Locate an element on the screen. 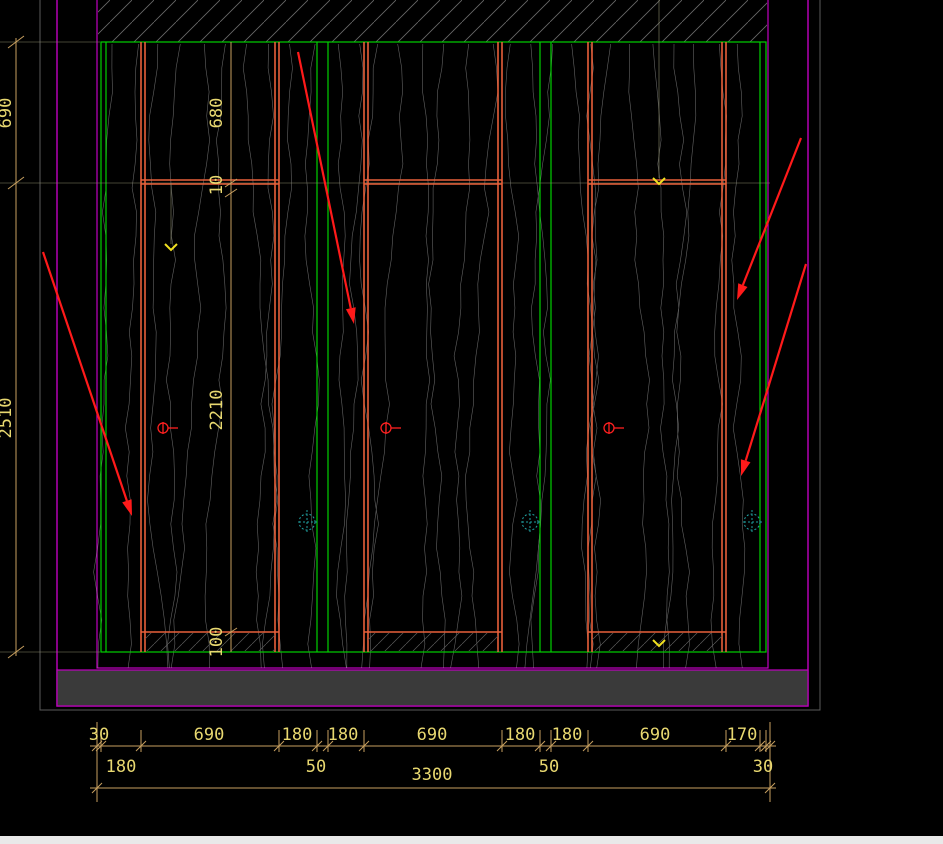  dim-h-690-1: 690 is located at coordinates (209, 735).